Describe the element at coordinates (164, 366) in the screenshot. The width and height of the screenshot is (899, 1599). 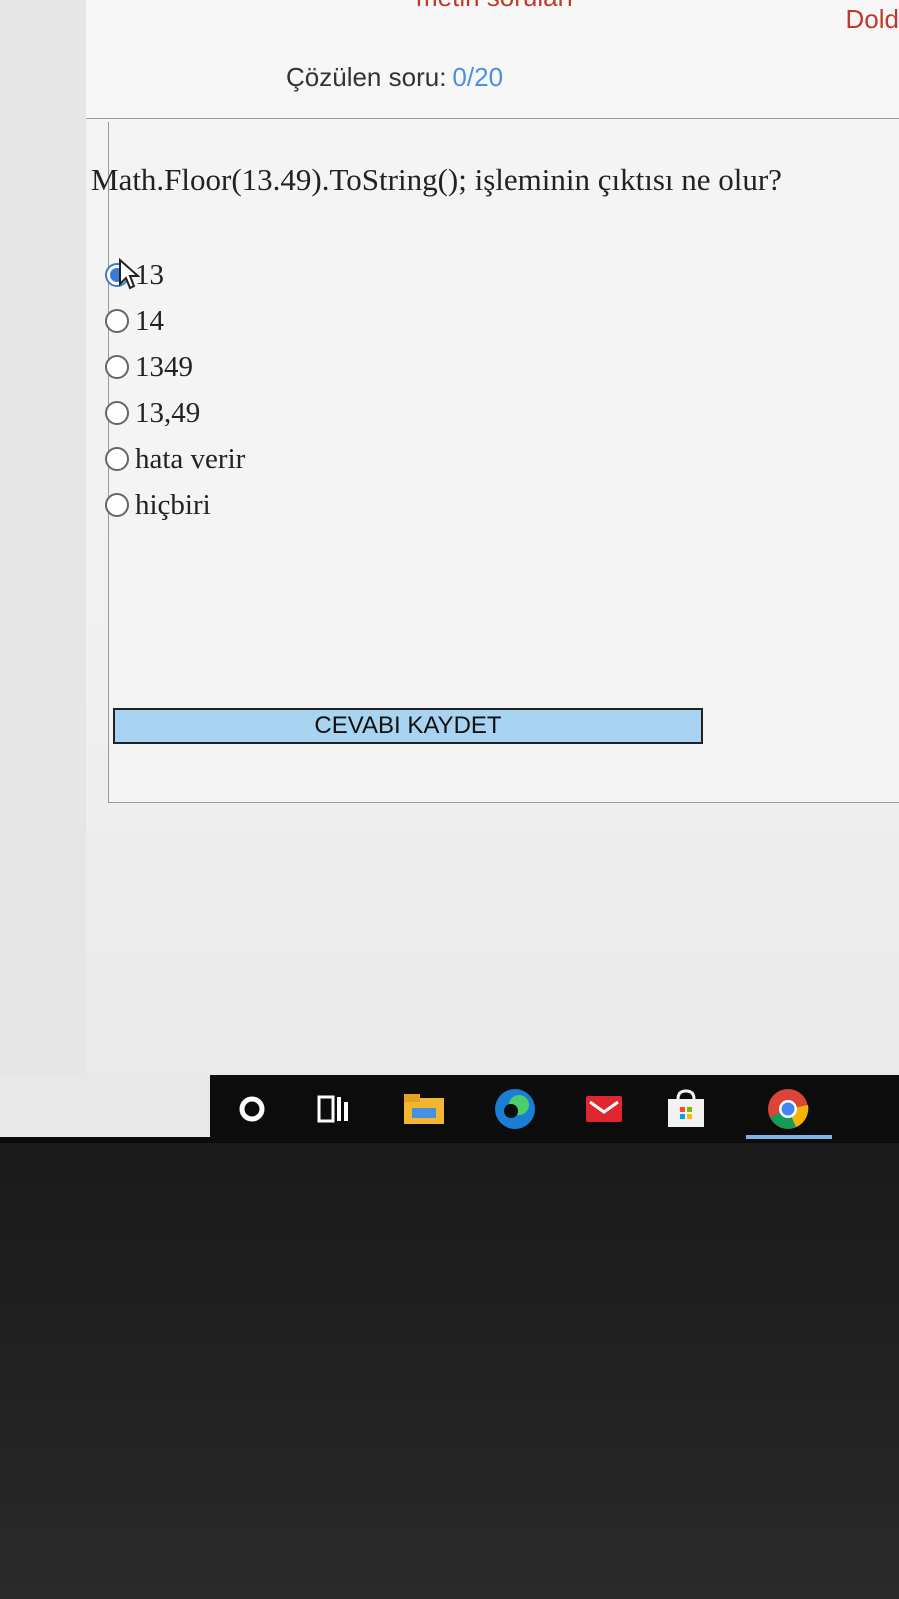
I see `option-label: 1349` at that location.